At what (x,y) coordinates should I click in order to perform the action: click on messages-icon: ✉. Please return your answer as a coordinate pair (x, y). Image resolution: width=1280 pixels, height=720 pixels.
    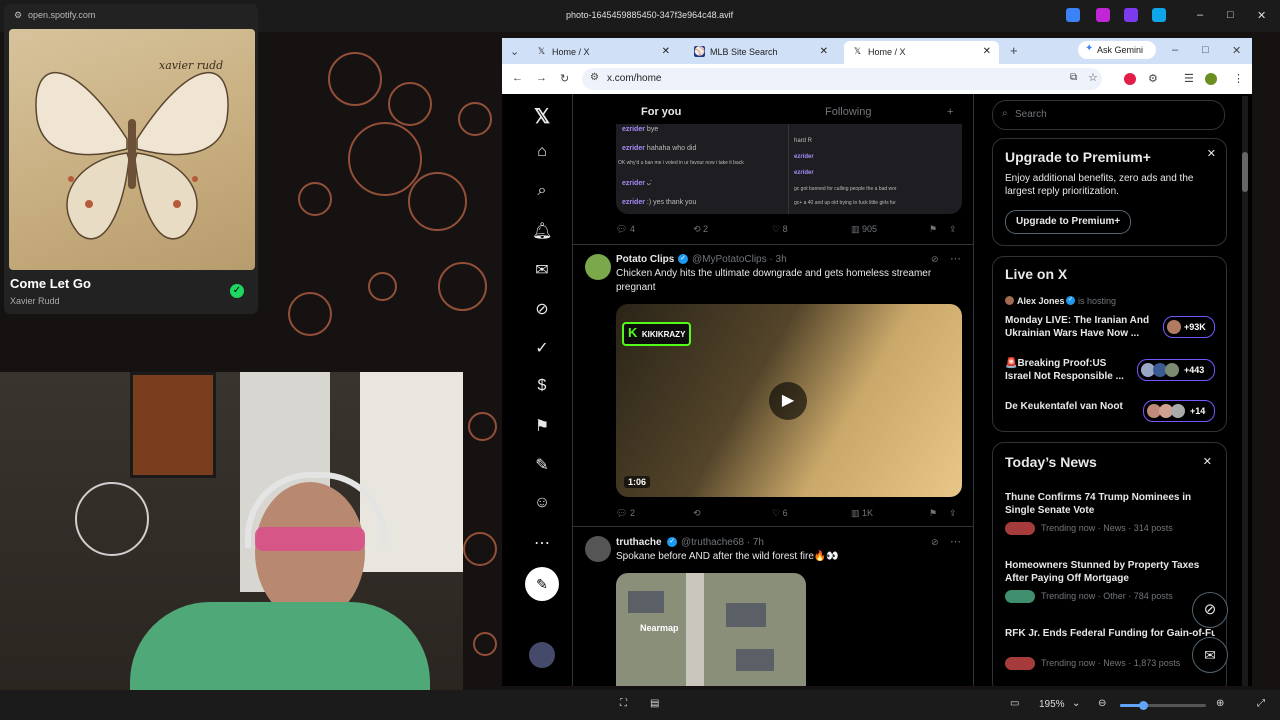
    Looking at the image, I should click on (542, 270).